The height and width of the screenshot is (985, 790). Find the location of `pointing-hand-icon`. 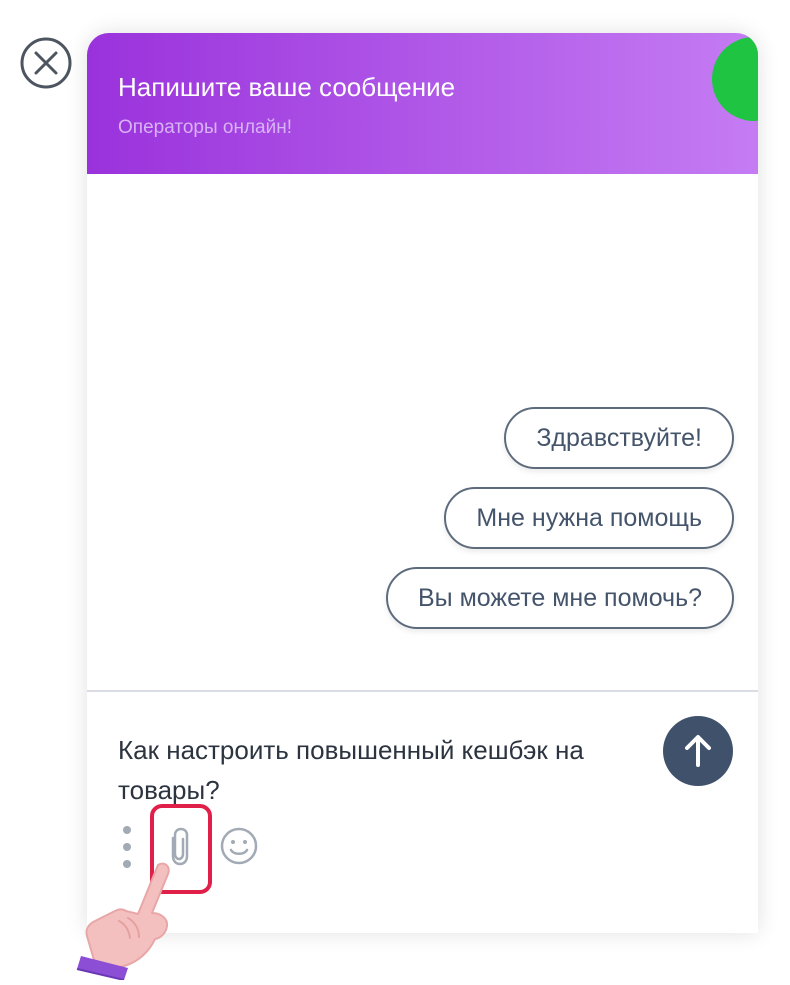

pointing-hand-icon is located at coordinates (123, 921).